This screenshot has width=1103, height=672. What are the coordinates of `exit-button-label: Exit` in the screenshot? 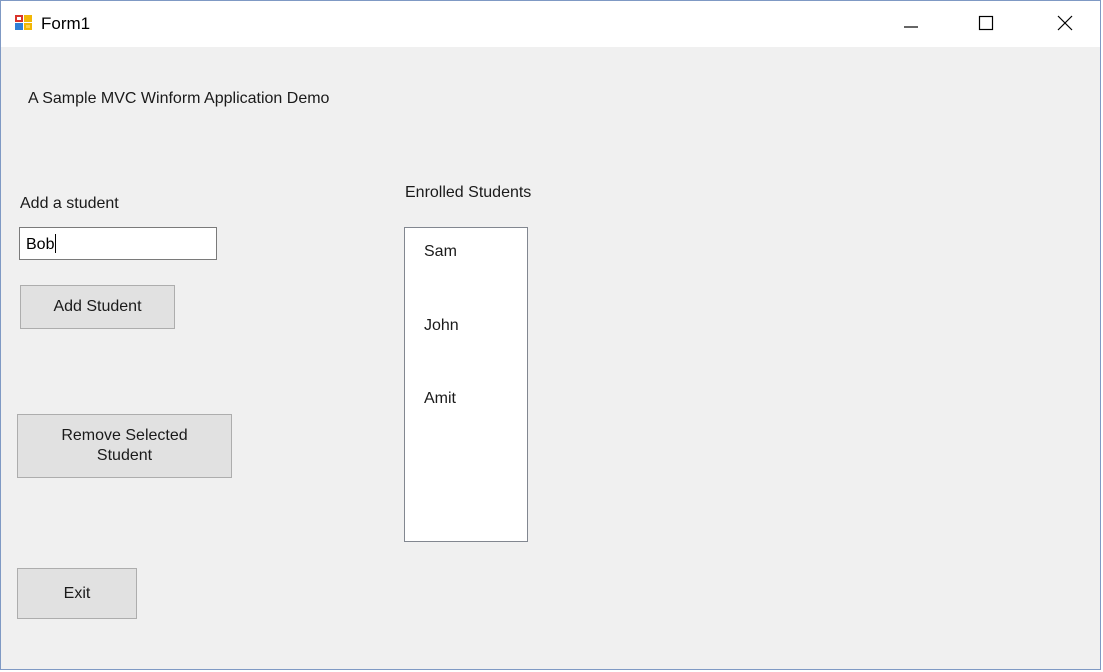 It's located at (77, 593).